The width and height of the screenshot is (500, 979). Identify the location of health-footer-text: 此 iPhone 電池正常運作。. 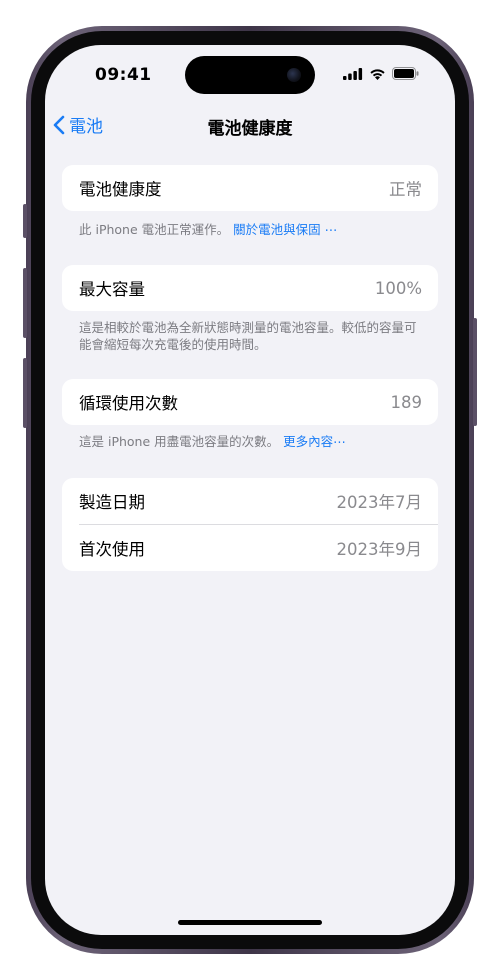
(154, 229).